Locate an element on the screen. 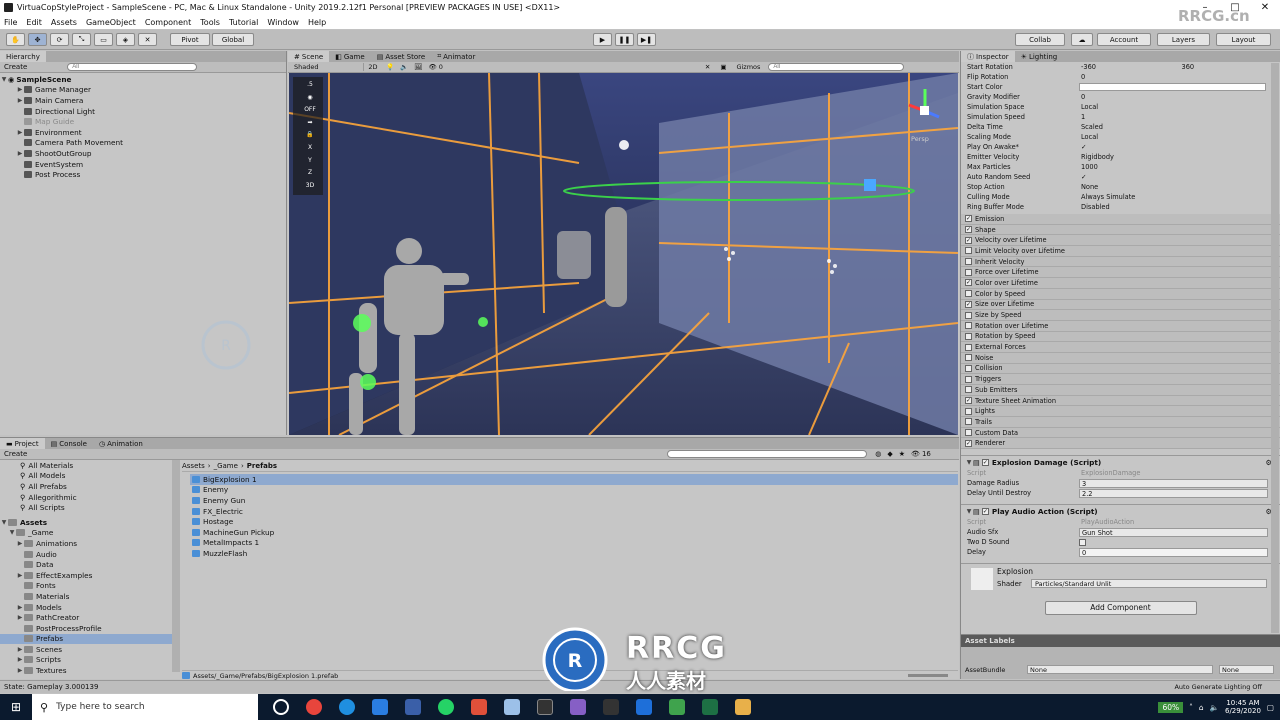 The width and height of the screenshot is (1280, 720). folder-item: ▶ Scripts is located at coordinates (86, 660).